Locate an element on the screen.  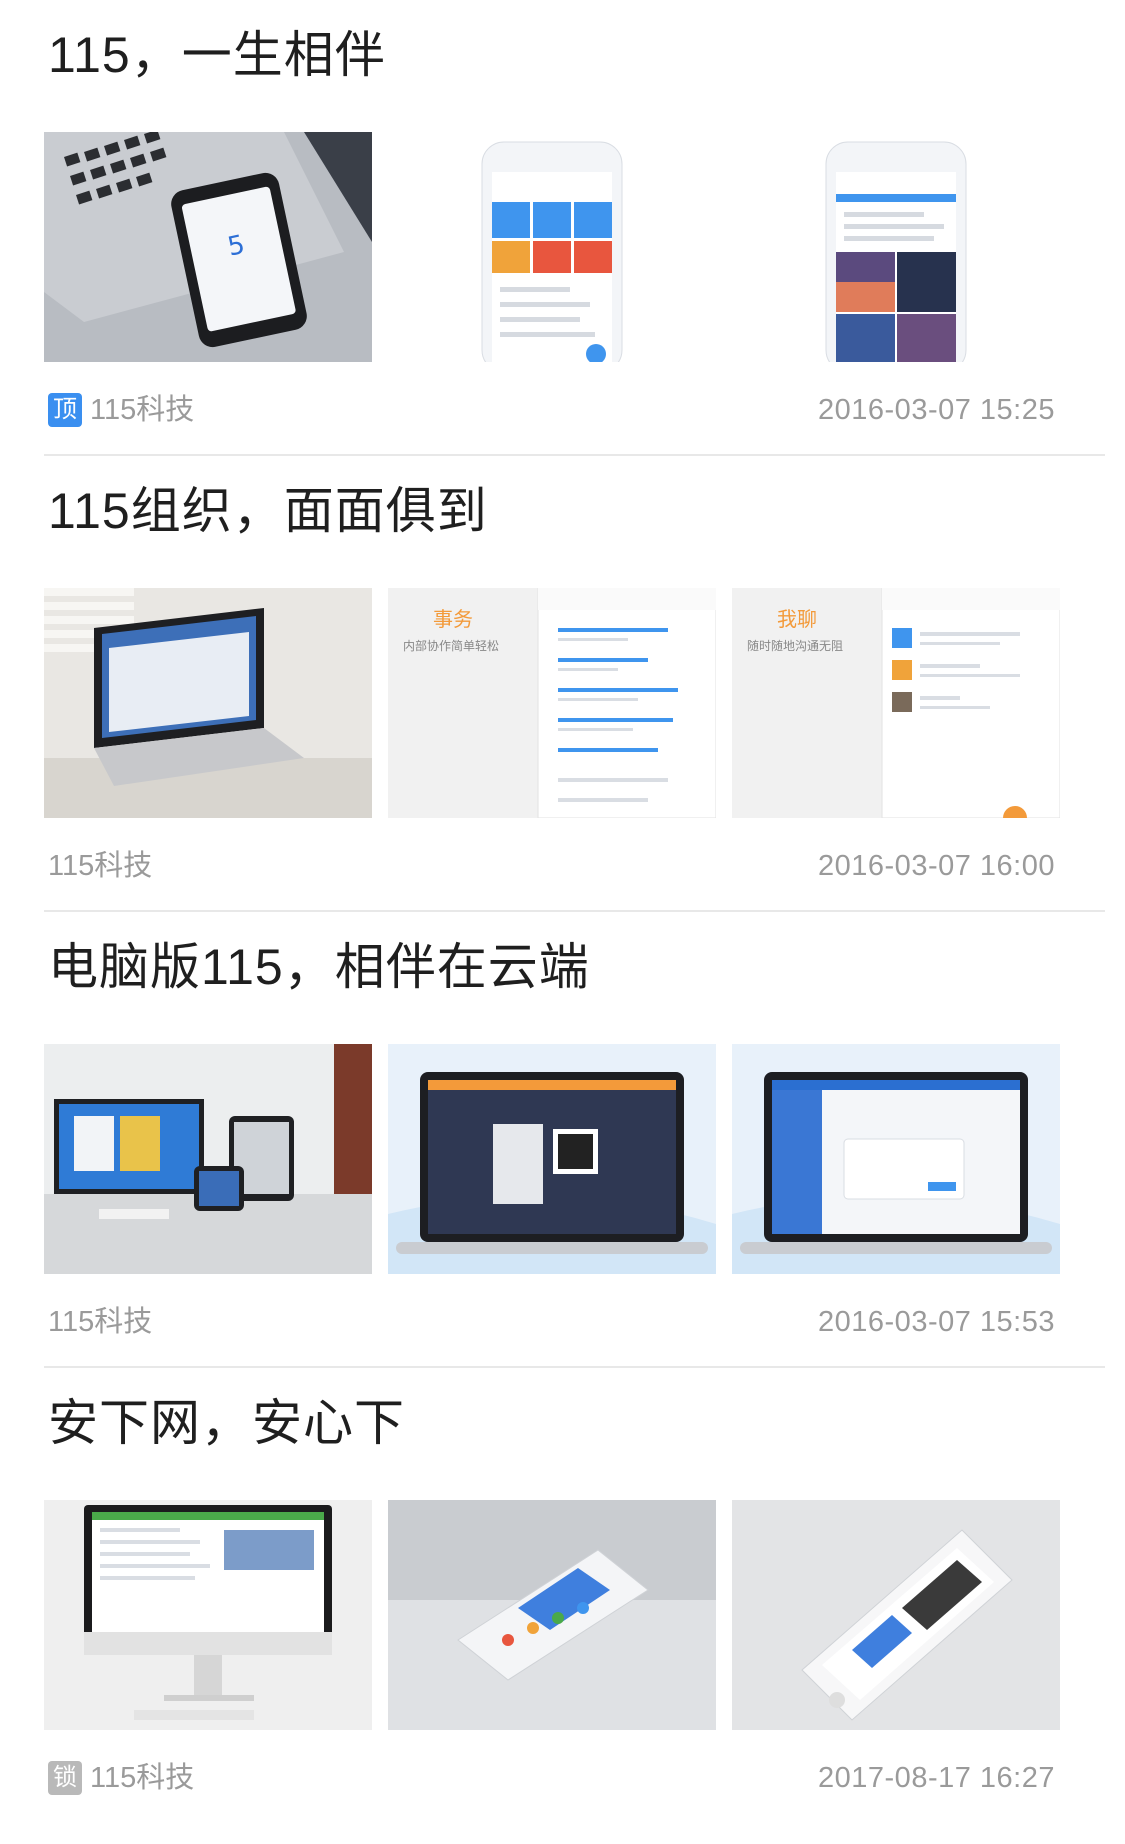
article-meta: 115科技 2016-03-07 16:00 is located at coordinates (551, 866).